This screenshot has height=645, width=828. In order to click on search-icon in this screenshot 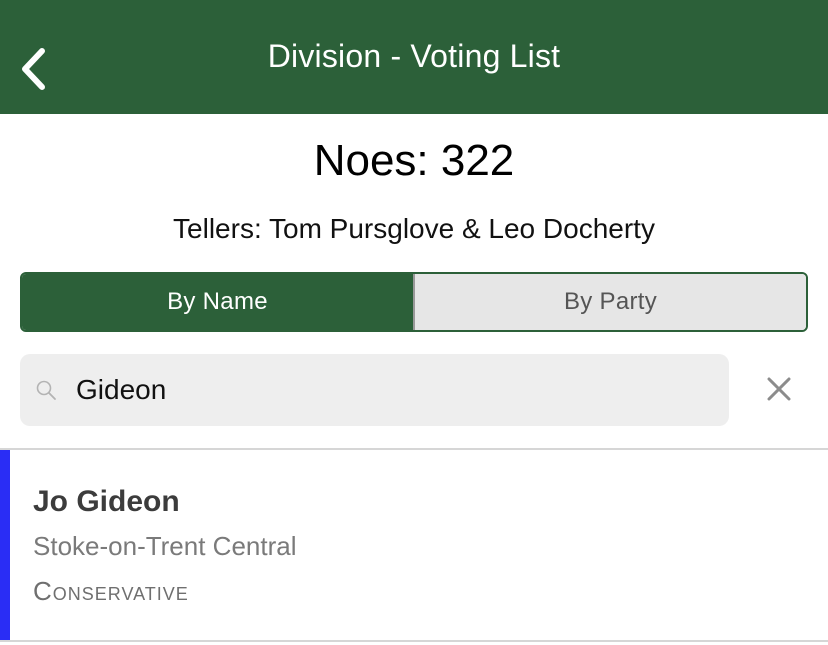, I will do `click(46, 390)`.